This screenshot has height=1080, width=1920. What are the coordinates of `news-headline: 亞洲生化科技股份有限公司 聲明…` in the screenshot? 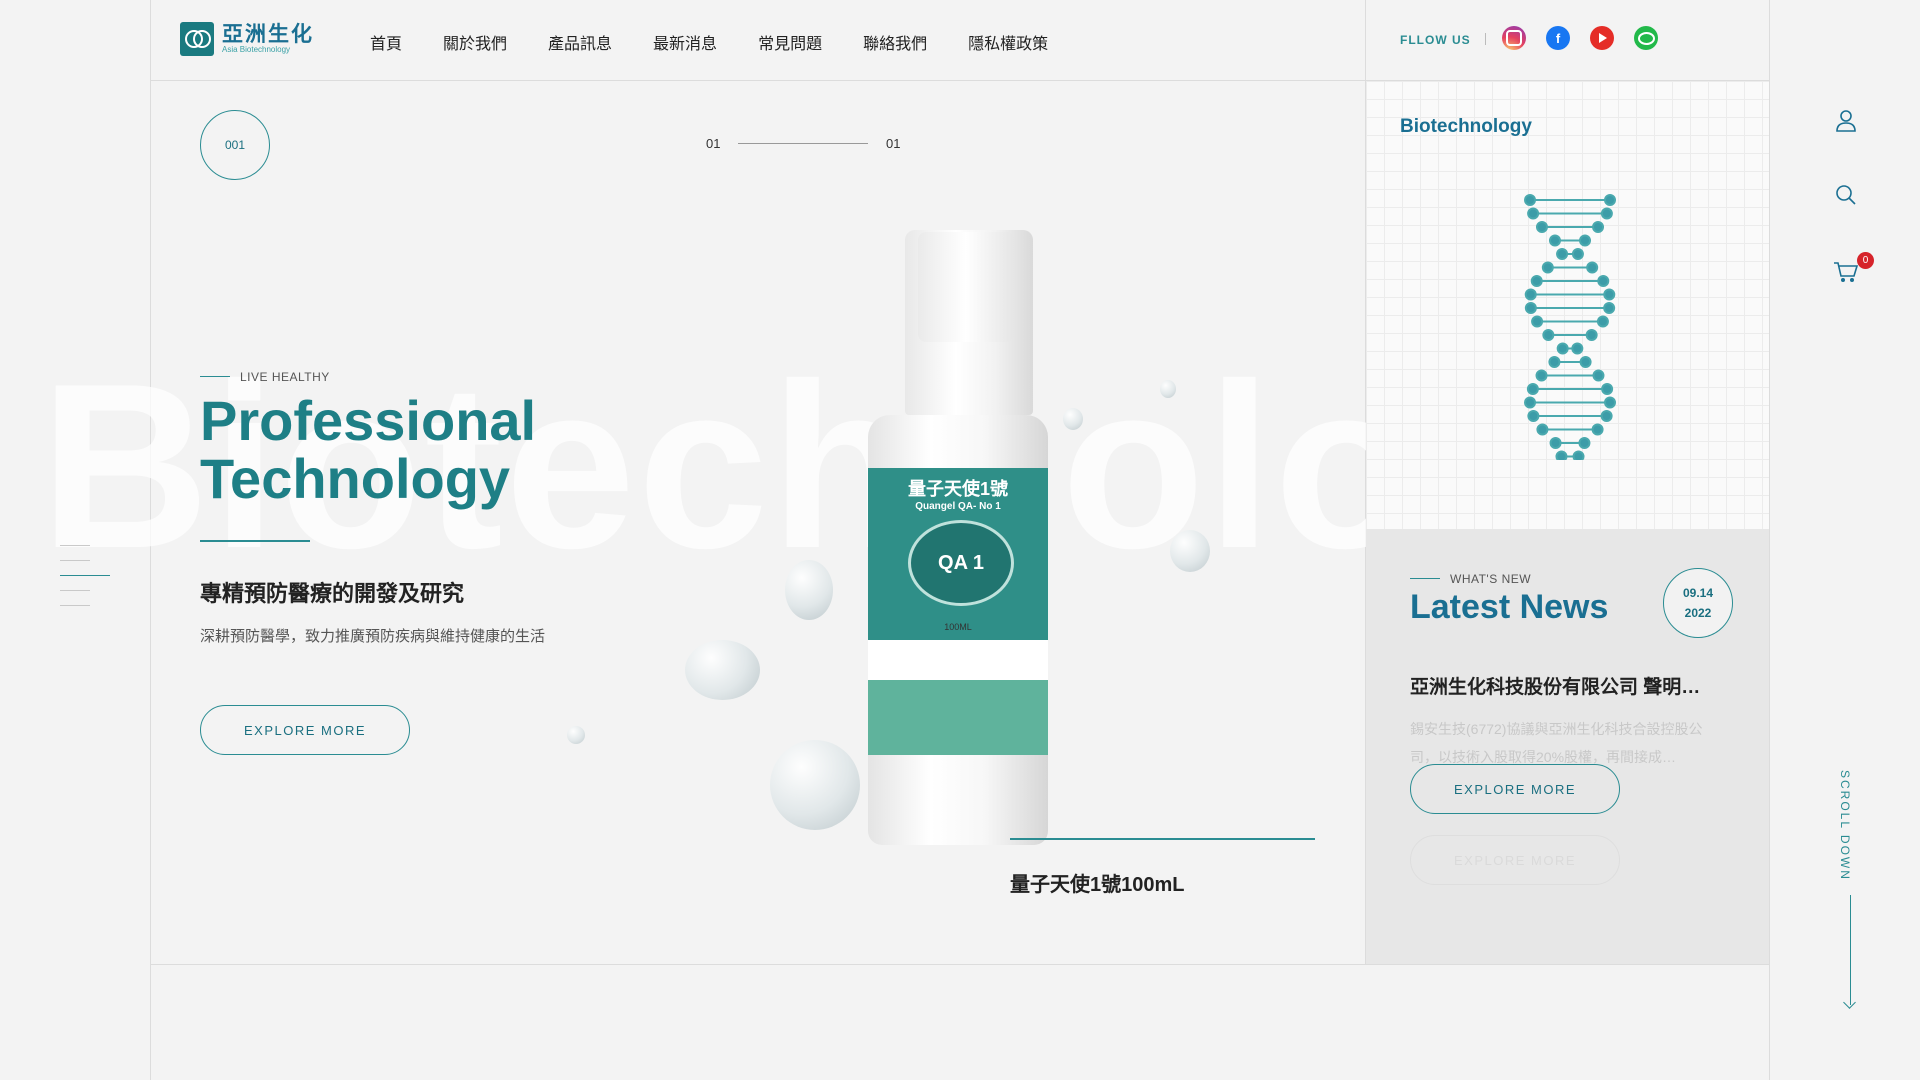 It's located at (1570, 685).